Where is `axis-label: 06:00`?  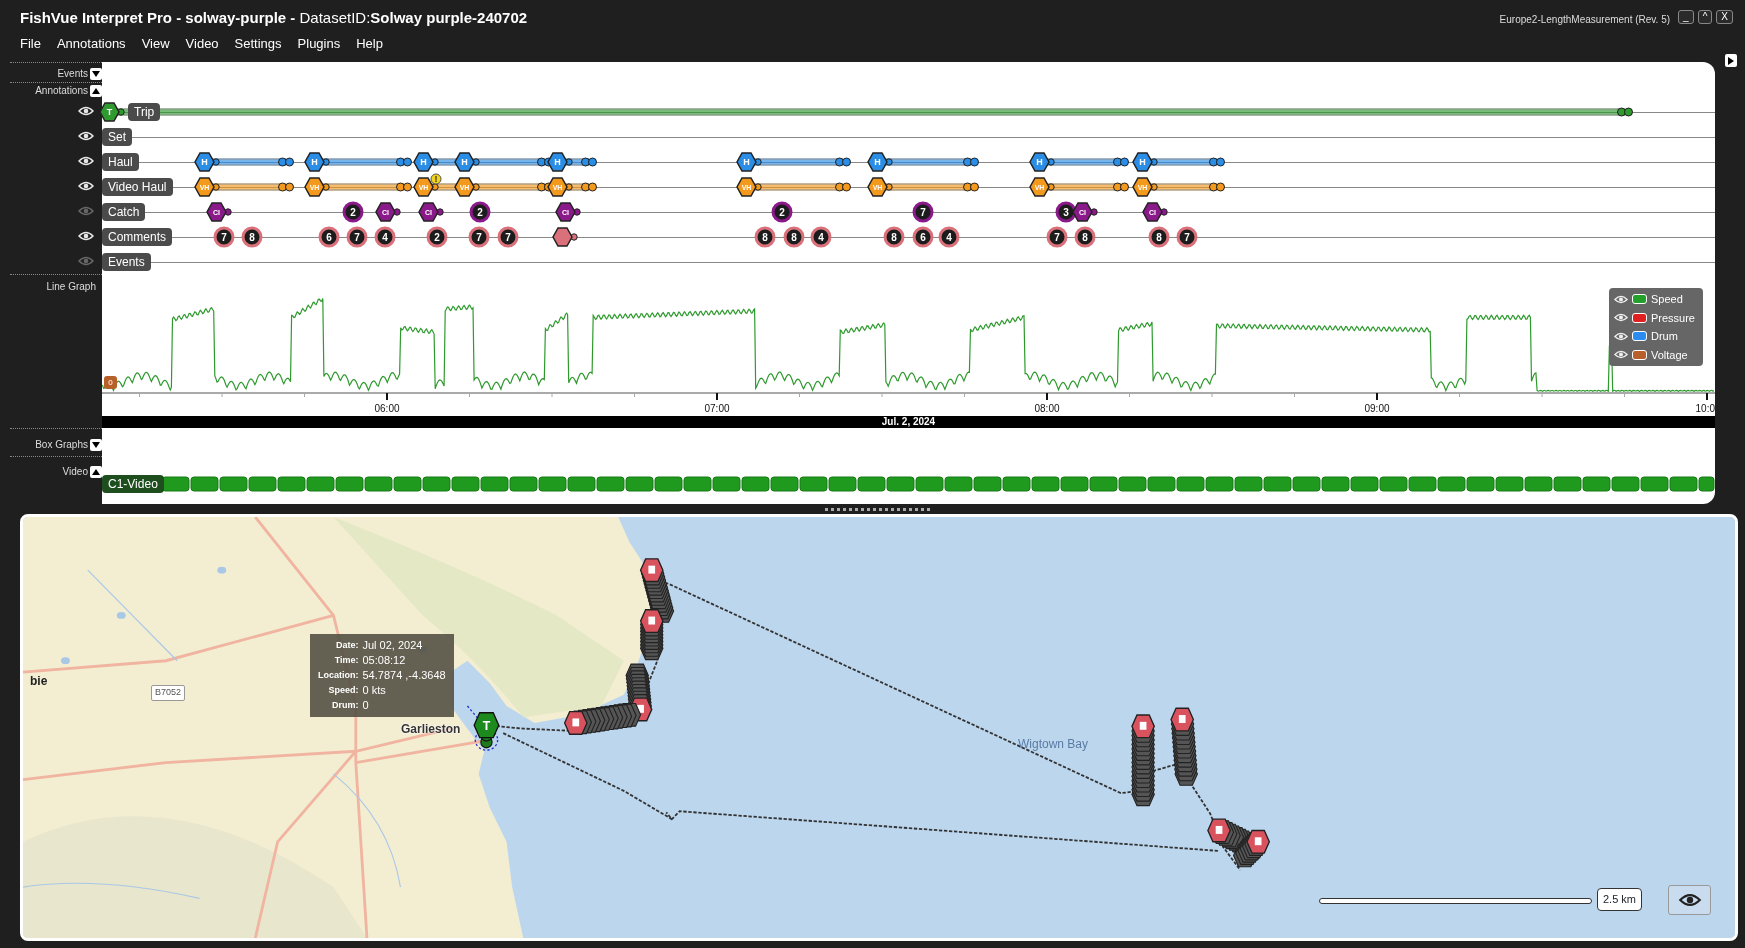 axis-label: 06:00 is located at coordinates (387, 409).